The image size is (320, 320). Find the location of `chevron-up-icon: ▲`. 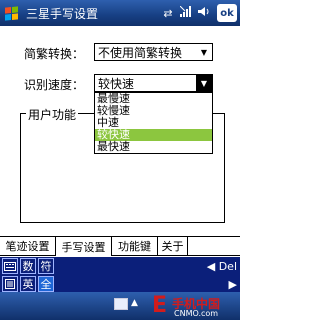

chevron-up-icon: ▲ is located at coordinates (134, 303).